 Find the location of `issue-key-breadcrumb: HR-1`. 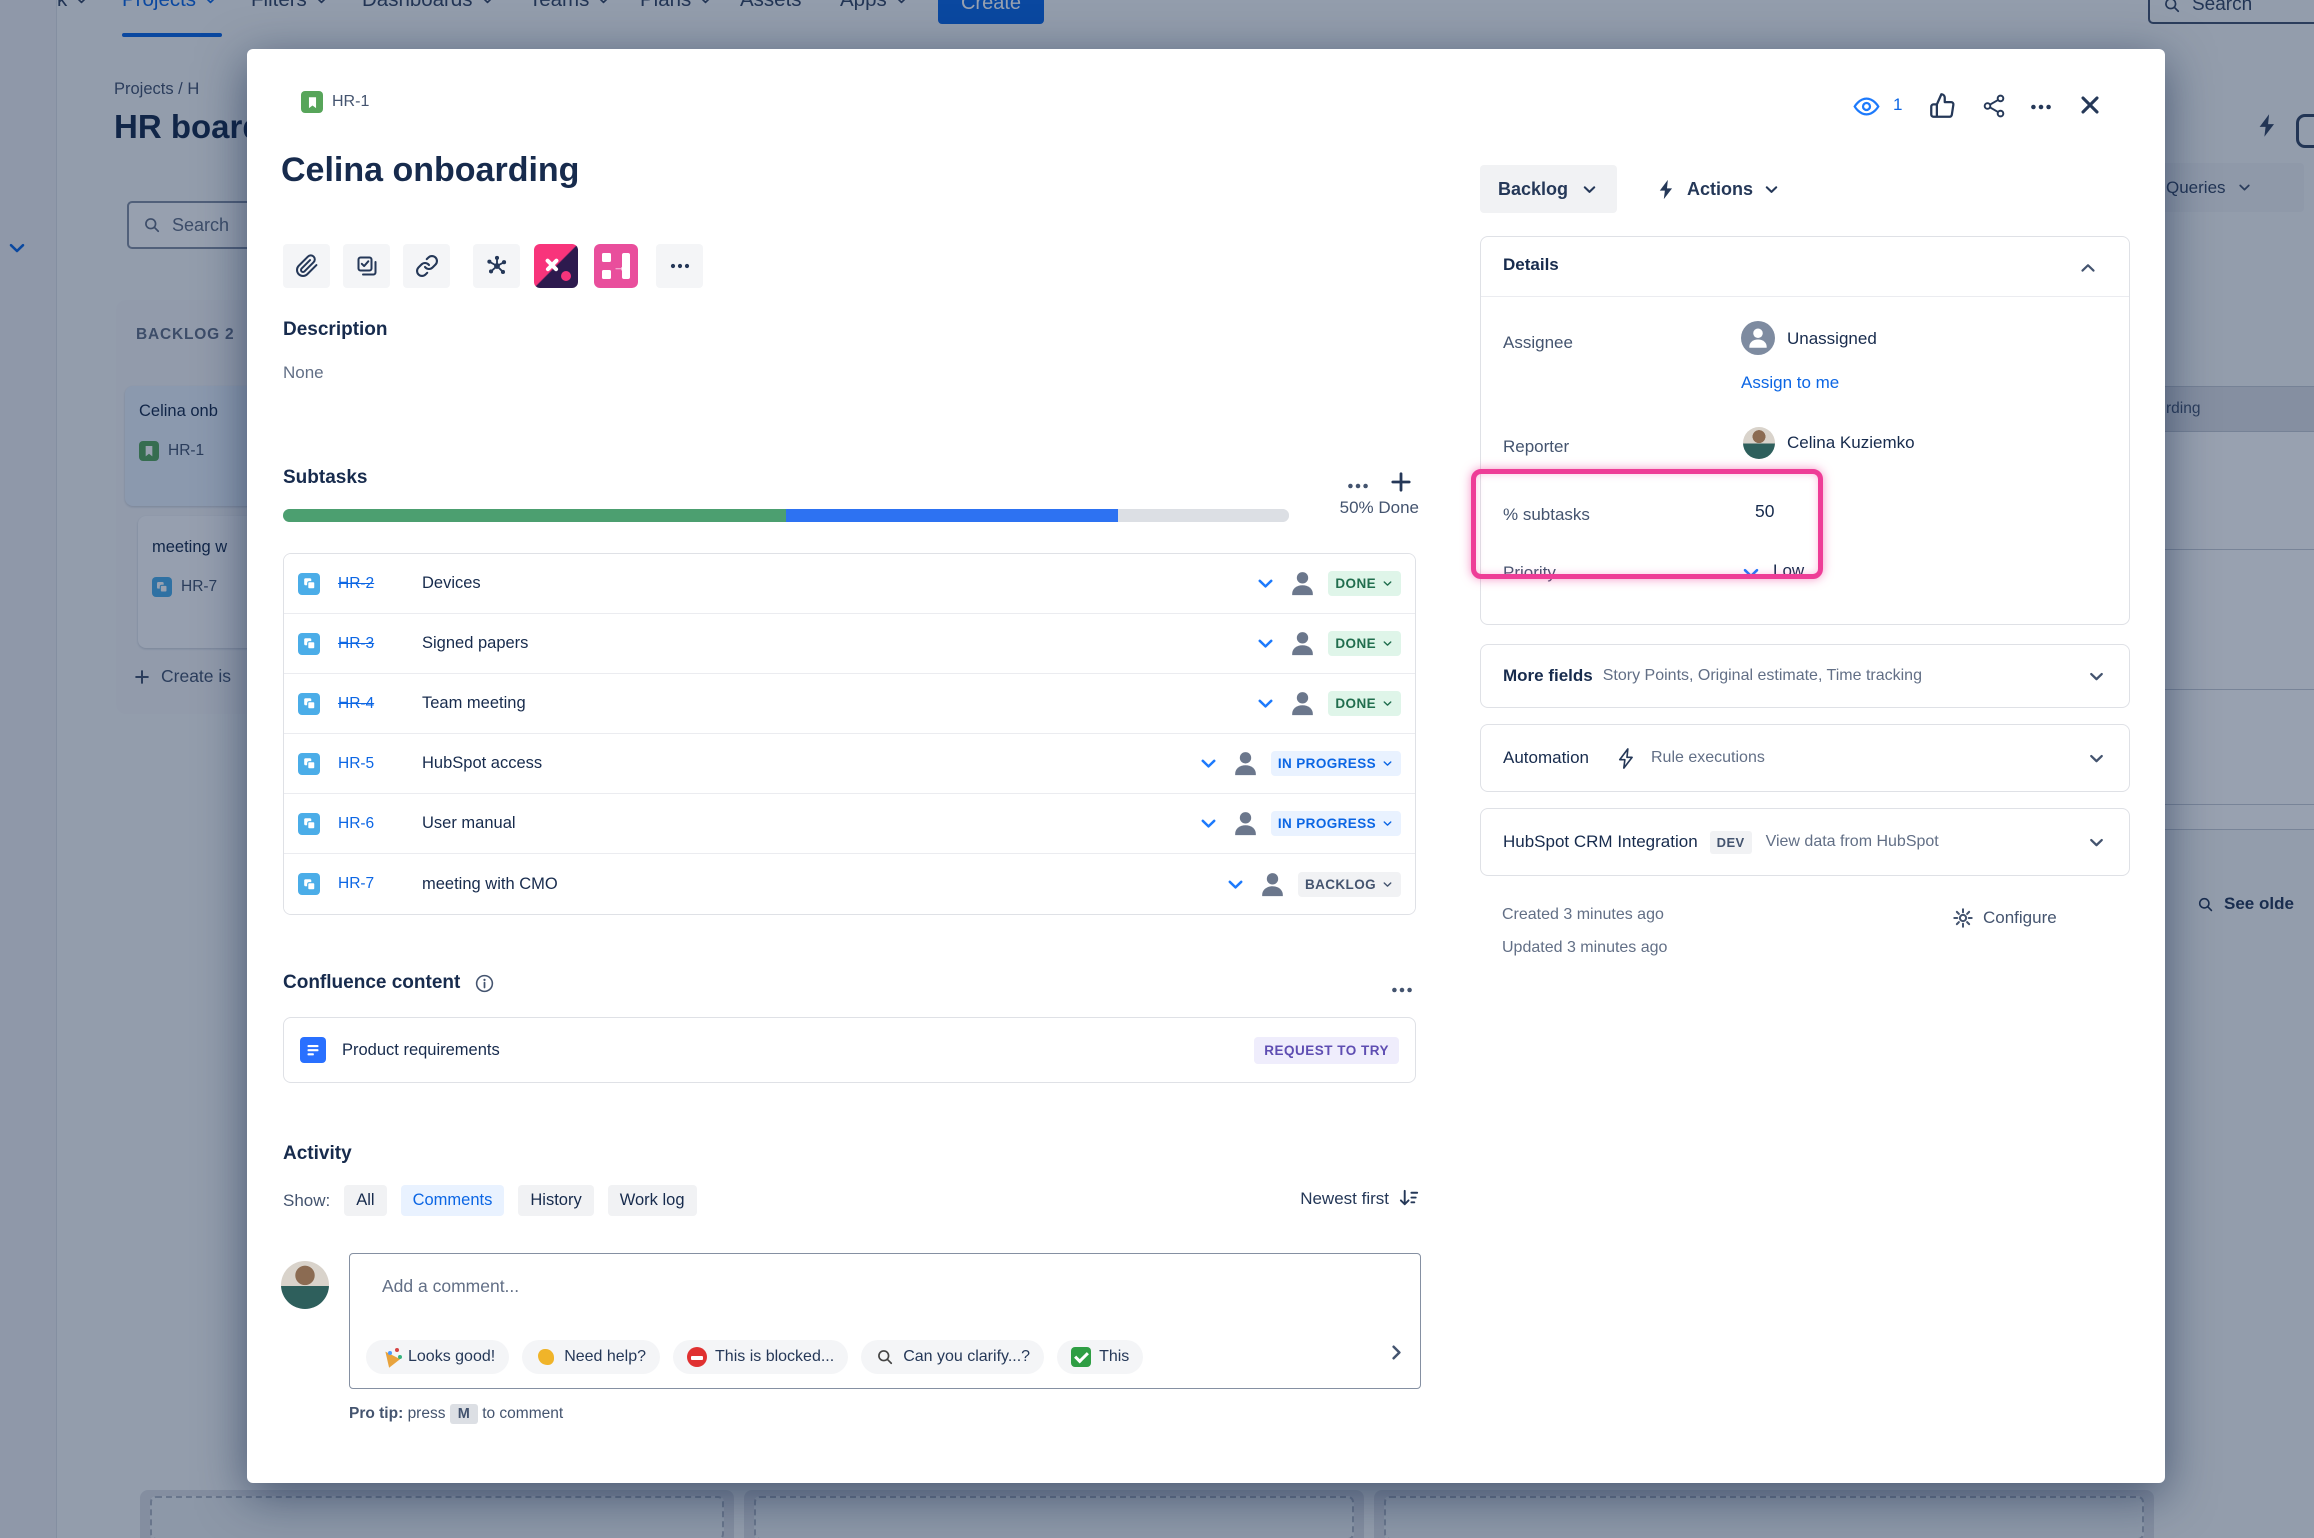

issue-key-breadcrumb: HR-1 is located at coordinates (335, 102).